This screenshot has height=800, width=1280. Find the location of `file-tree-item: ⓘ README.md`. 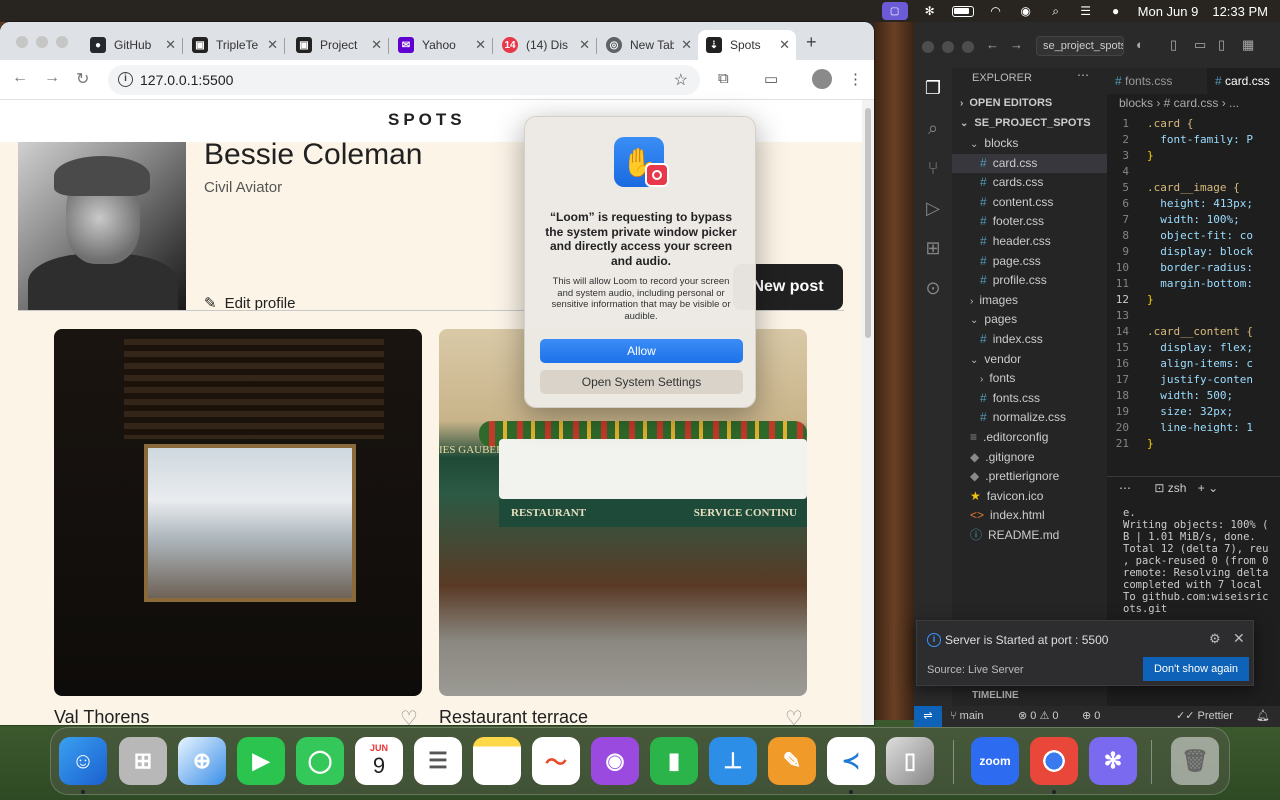

file-tree-item: ⓘ README.md is located at coordinates (1029, 535).